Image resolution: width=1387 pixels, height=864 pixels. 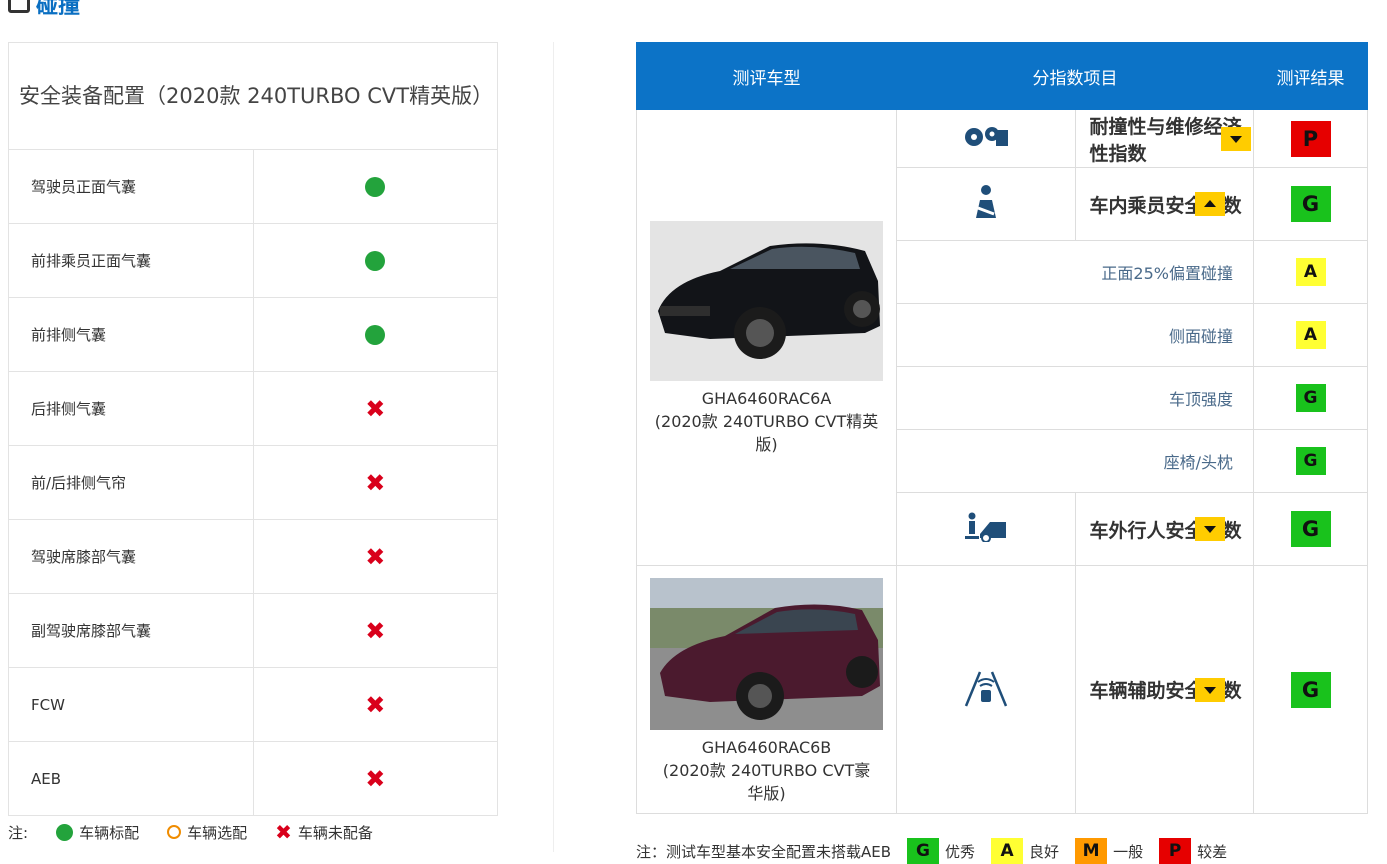 I want to click on legend-badge-m: M, so click(x=1091, y=851).